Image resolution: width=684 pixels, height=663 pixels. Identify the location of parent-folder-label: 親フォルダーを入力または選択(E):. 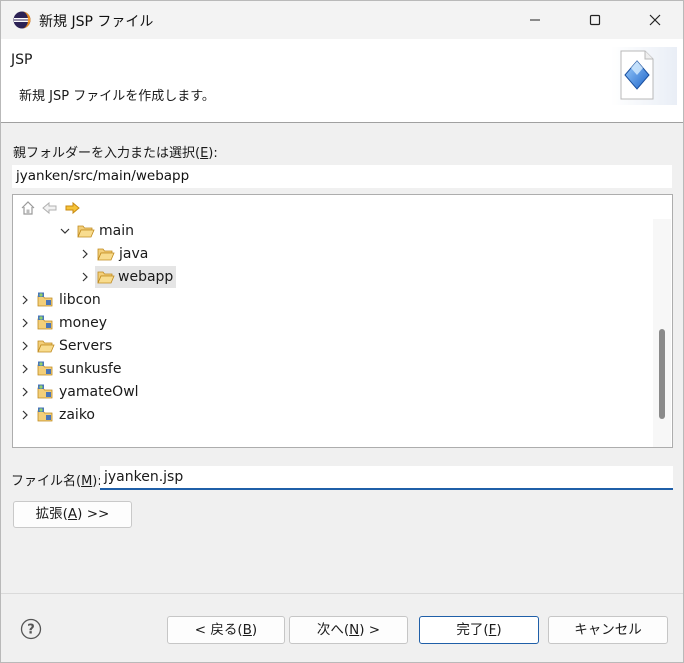
(115, 153).